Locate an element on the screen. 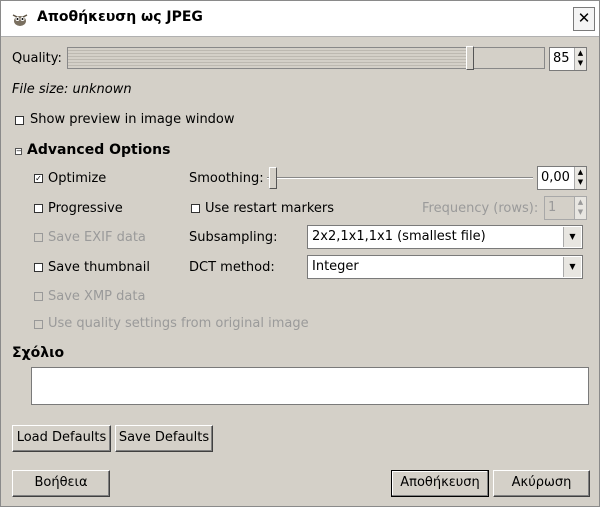 The width and height of the screenshot is (600, 507). frequency-label: Frequency (rows): is located at coordinates (480, 208).